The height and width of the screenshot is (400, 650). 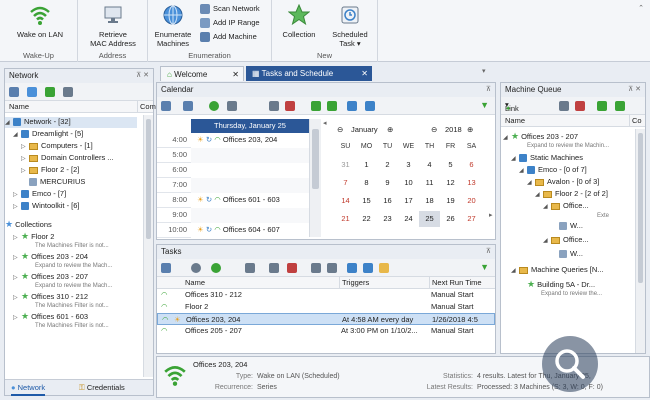 What do you see at coordinates (484, 267) in the screenshot?
I see `filter-dropdown-icon: ▼` at bounding box center [484, 267].